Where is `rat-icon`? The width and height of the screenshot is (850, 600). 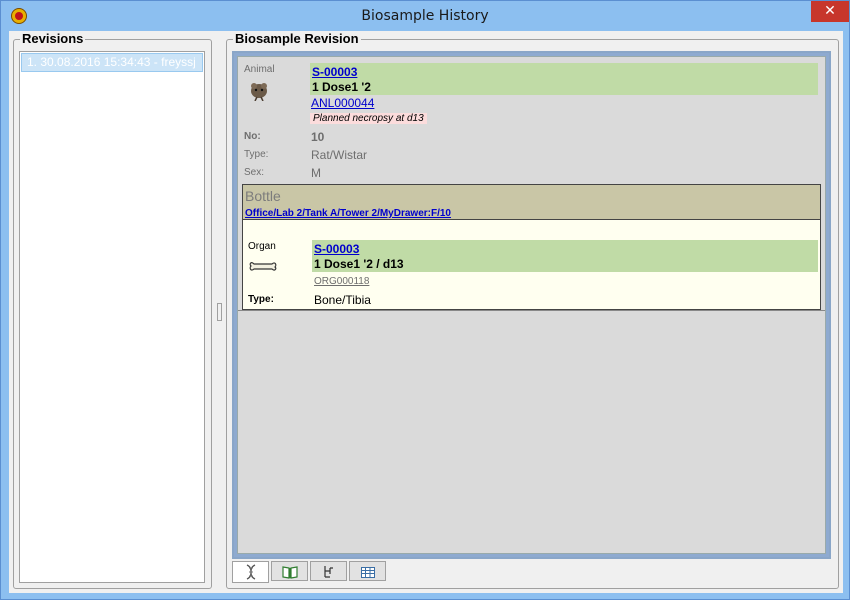
rat-icon is located at coordinates (259, 90).